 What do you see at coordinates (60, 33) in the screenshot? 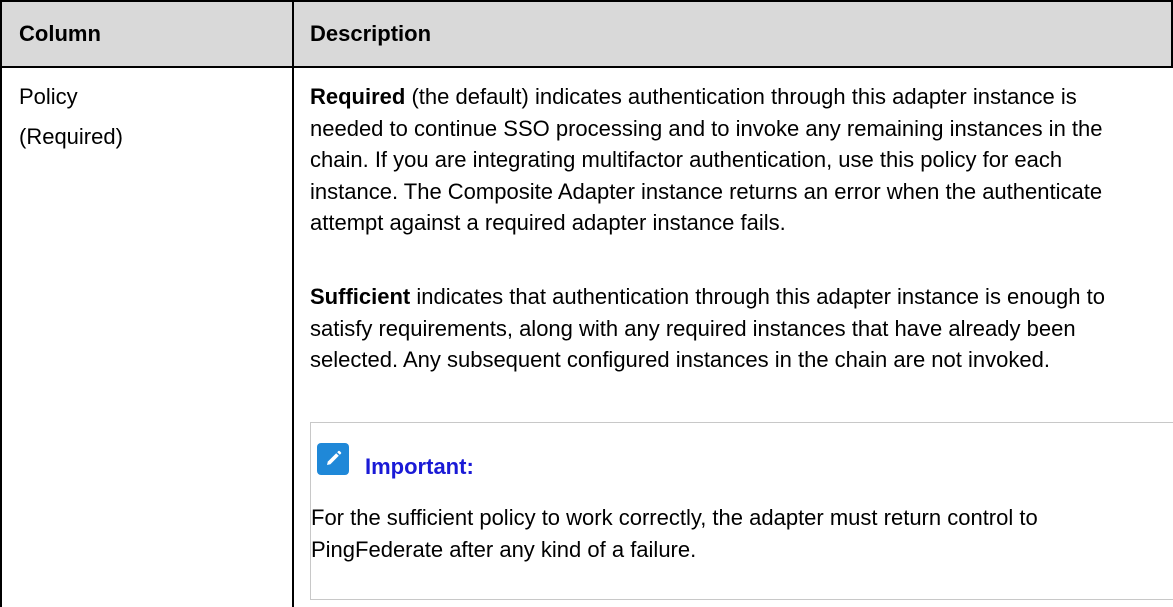
I see `column-header-column: Column` at bounding box center [60, 33].